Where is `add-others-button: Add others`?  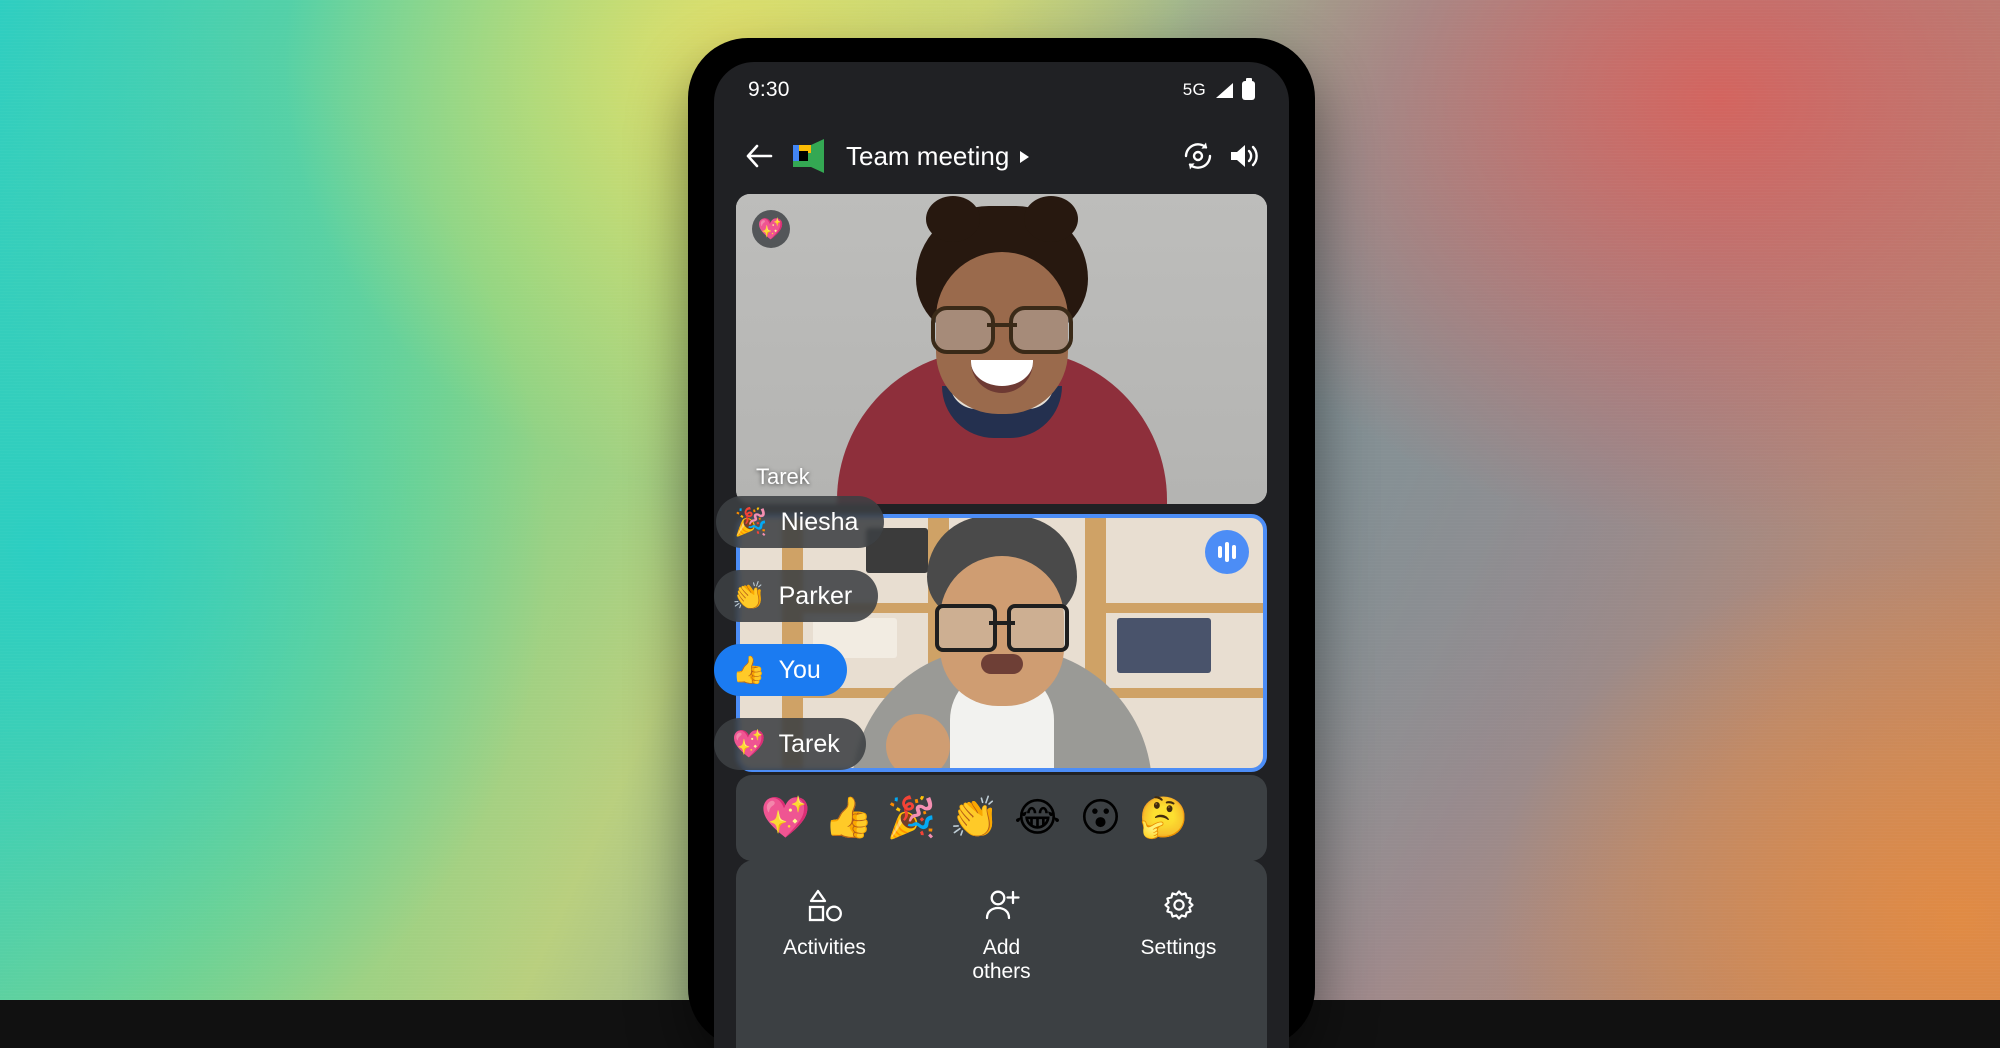
add-others-button: Add others is located at coordinates (1002, 935).